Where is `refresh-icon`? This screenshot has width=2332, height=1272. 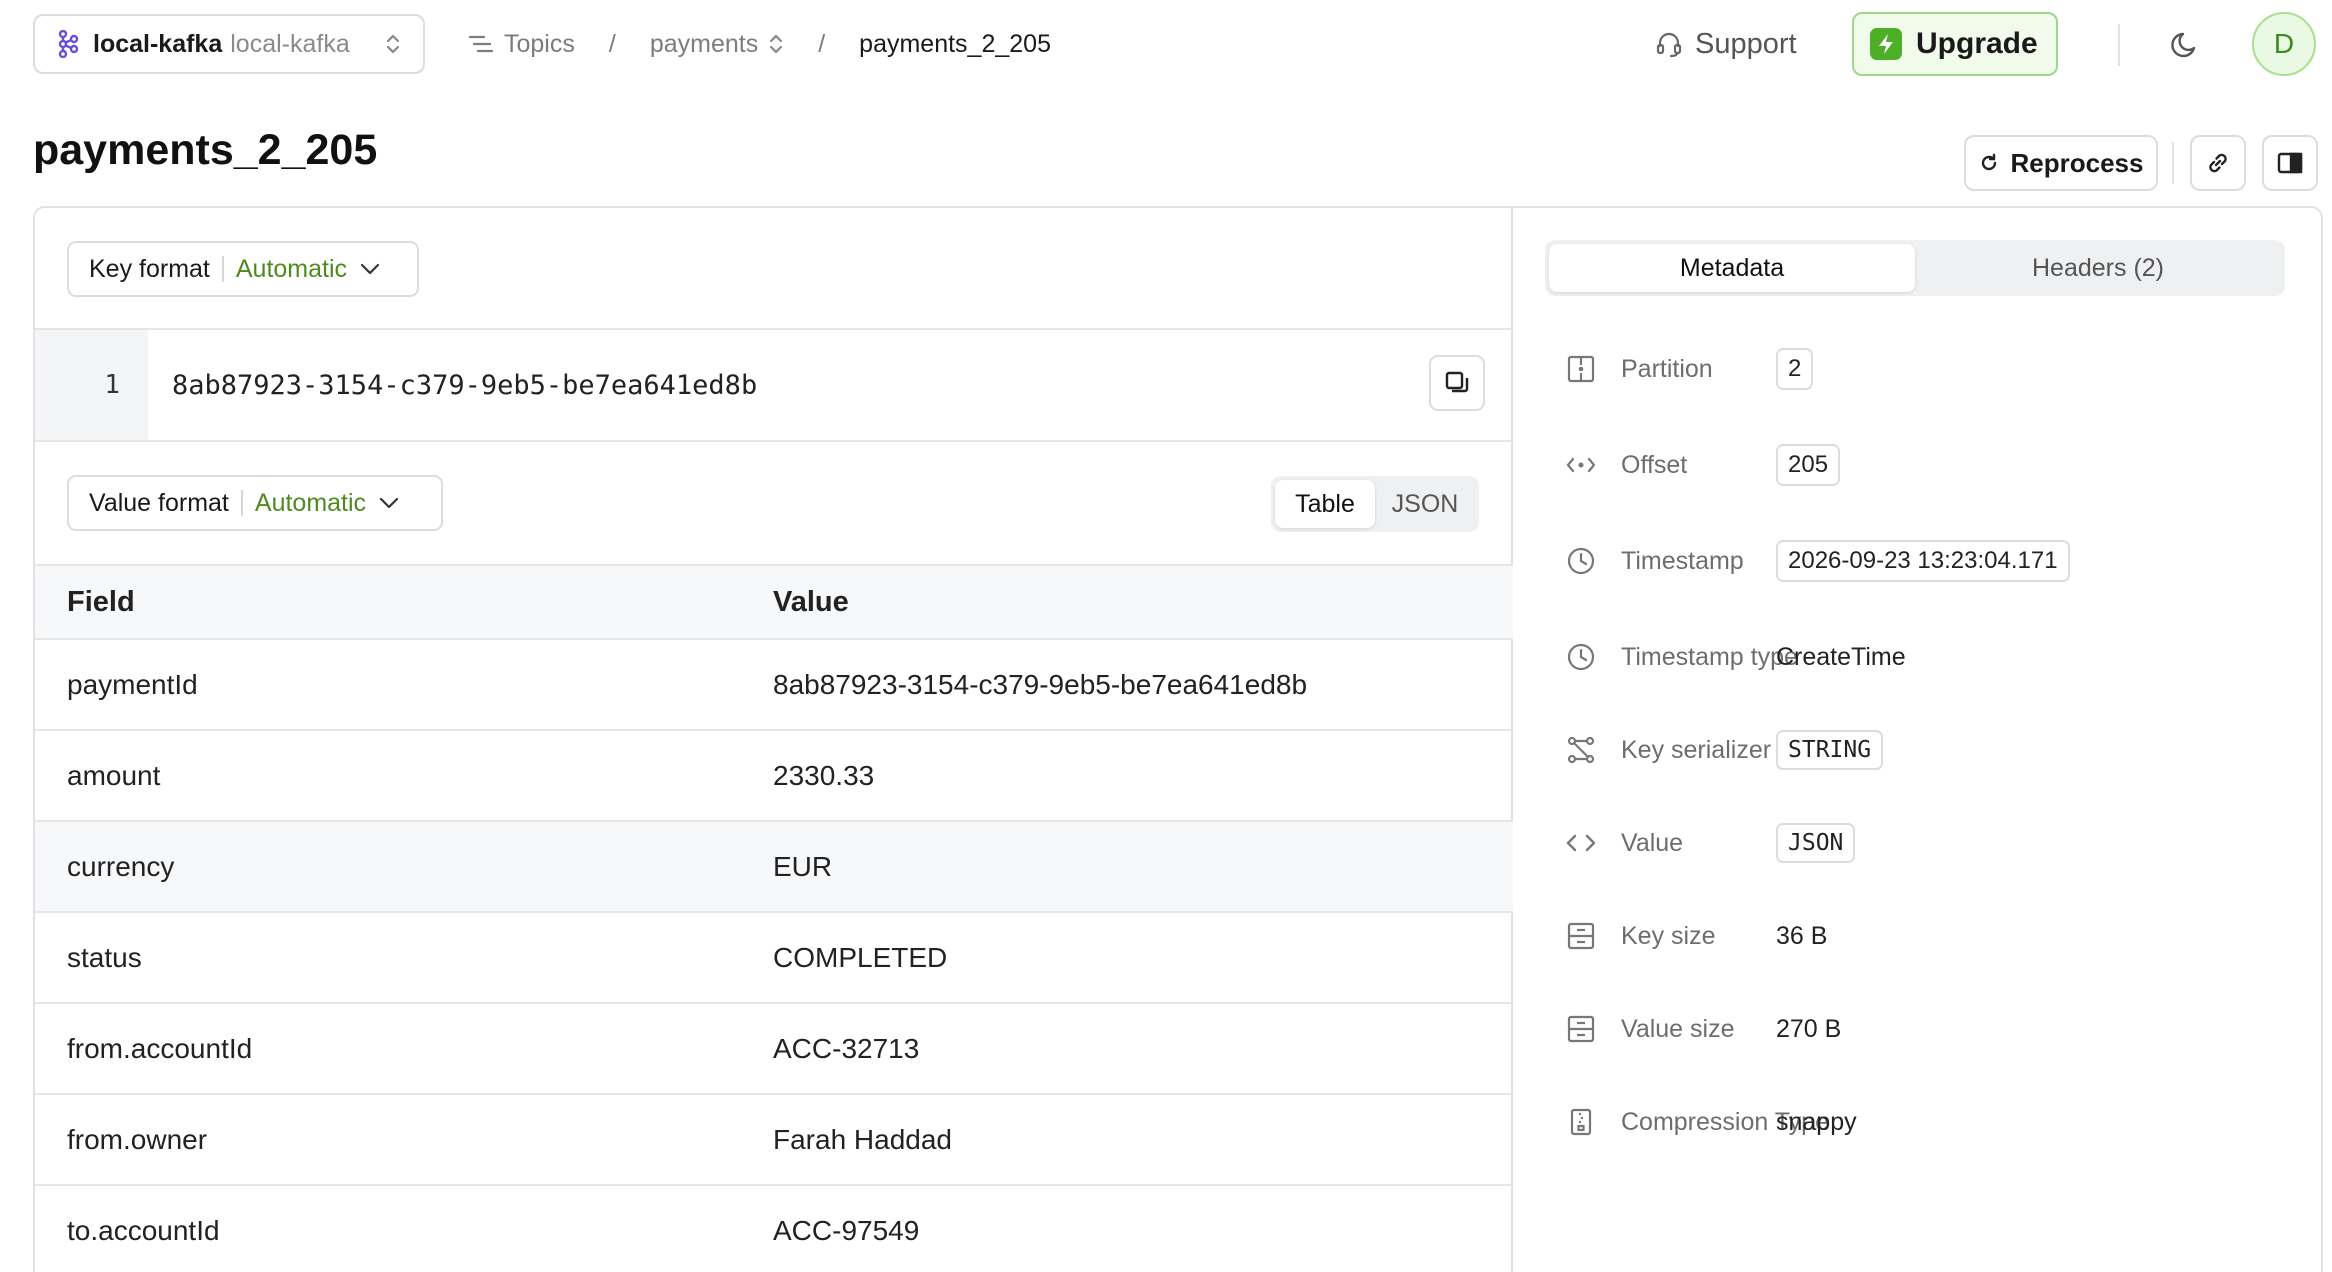 refresh-icon is located at coordinates (1989, 163).